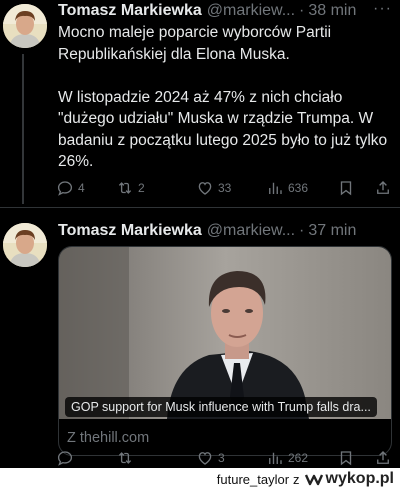  I want to click on thread-line, so click(23, 129).